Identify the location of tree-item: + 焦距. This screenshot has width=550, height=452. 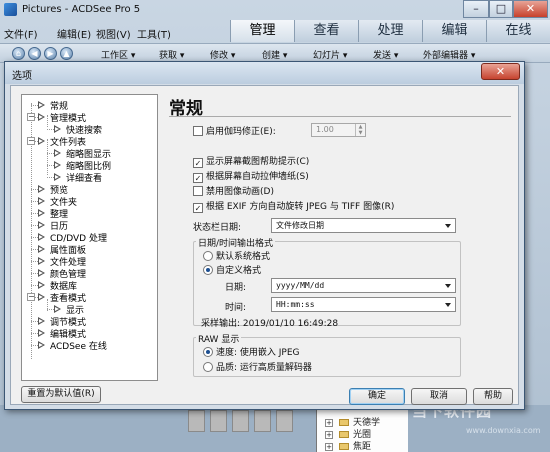
(348, 445).